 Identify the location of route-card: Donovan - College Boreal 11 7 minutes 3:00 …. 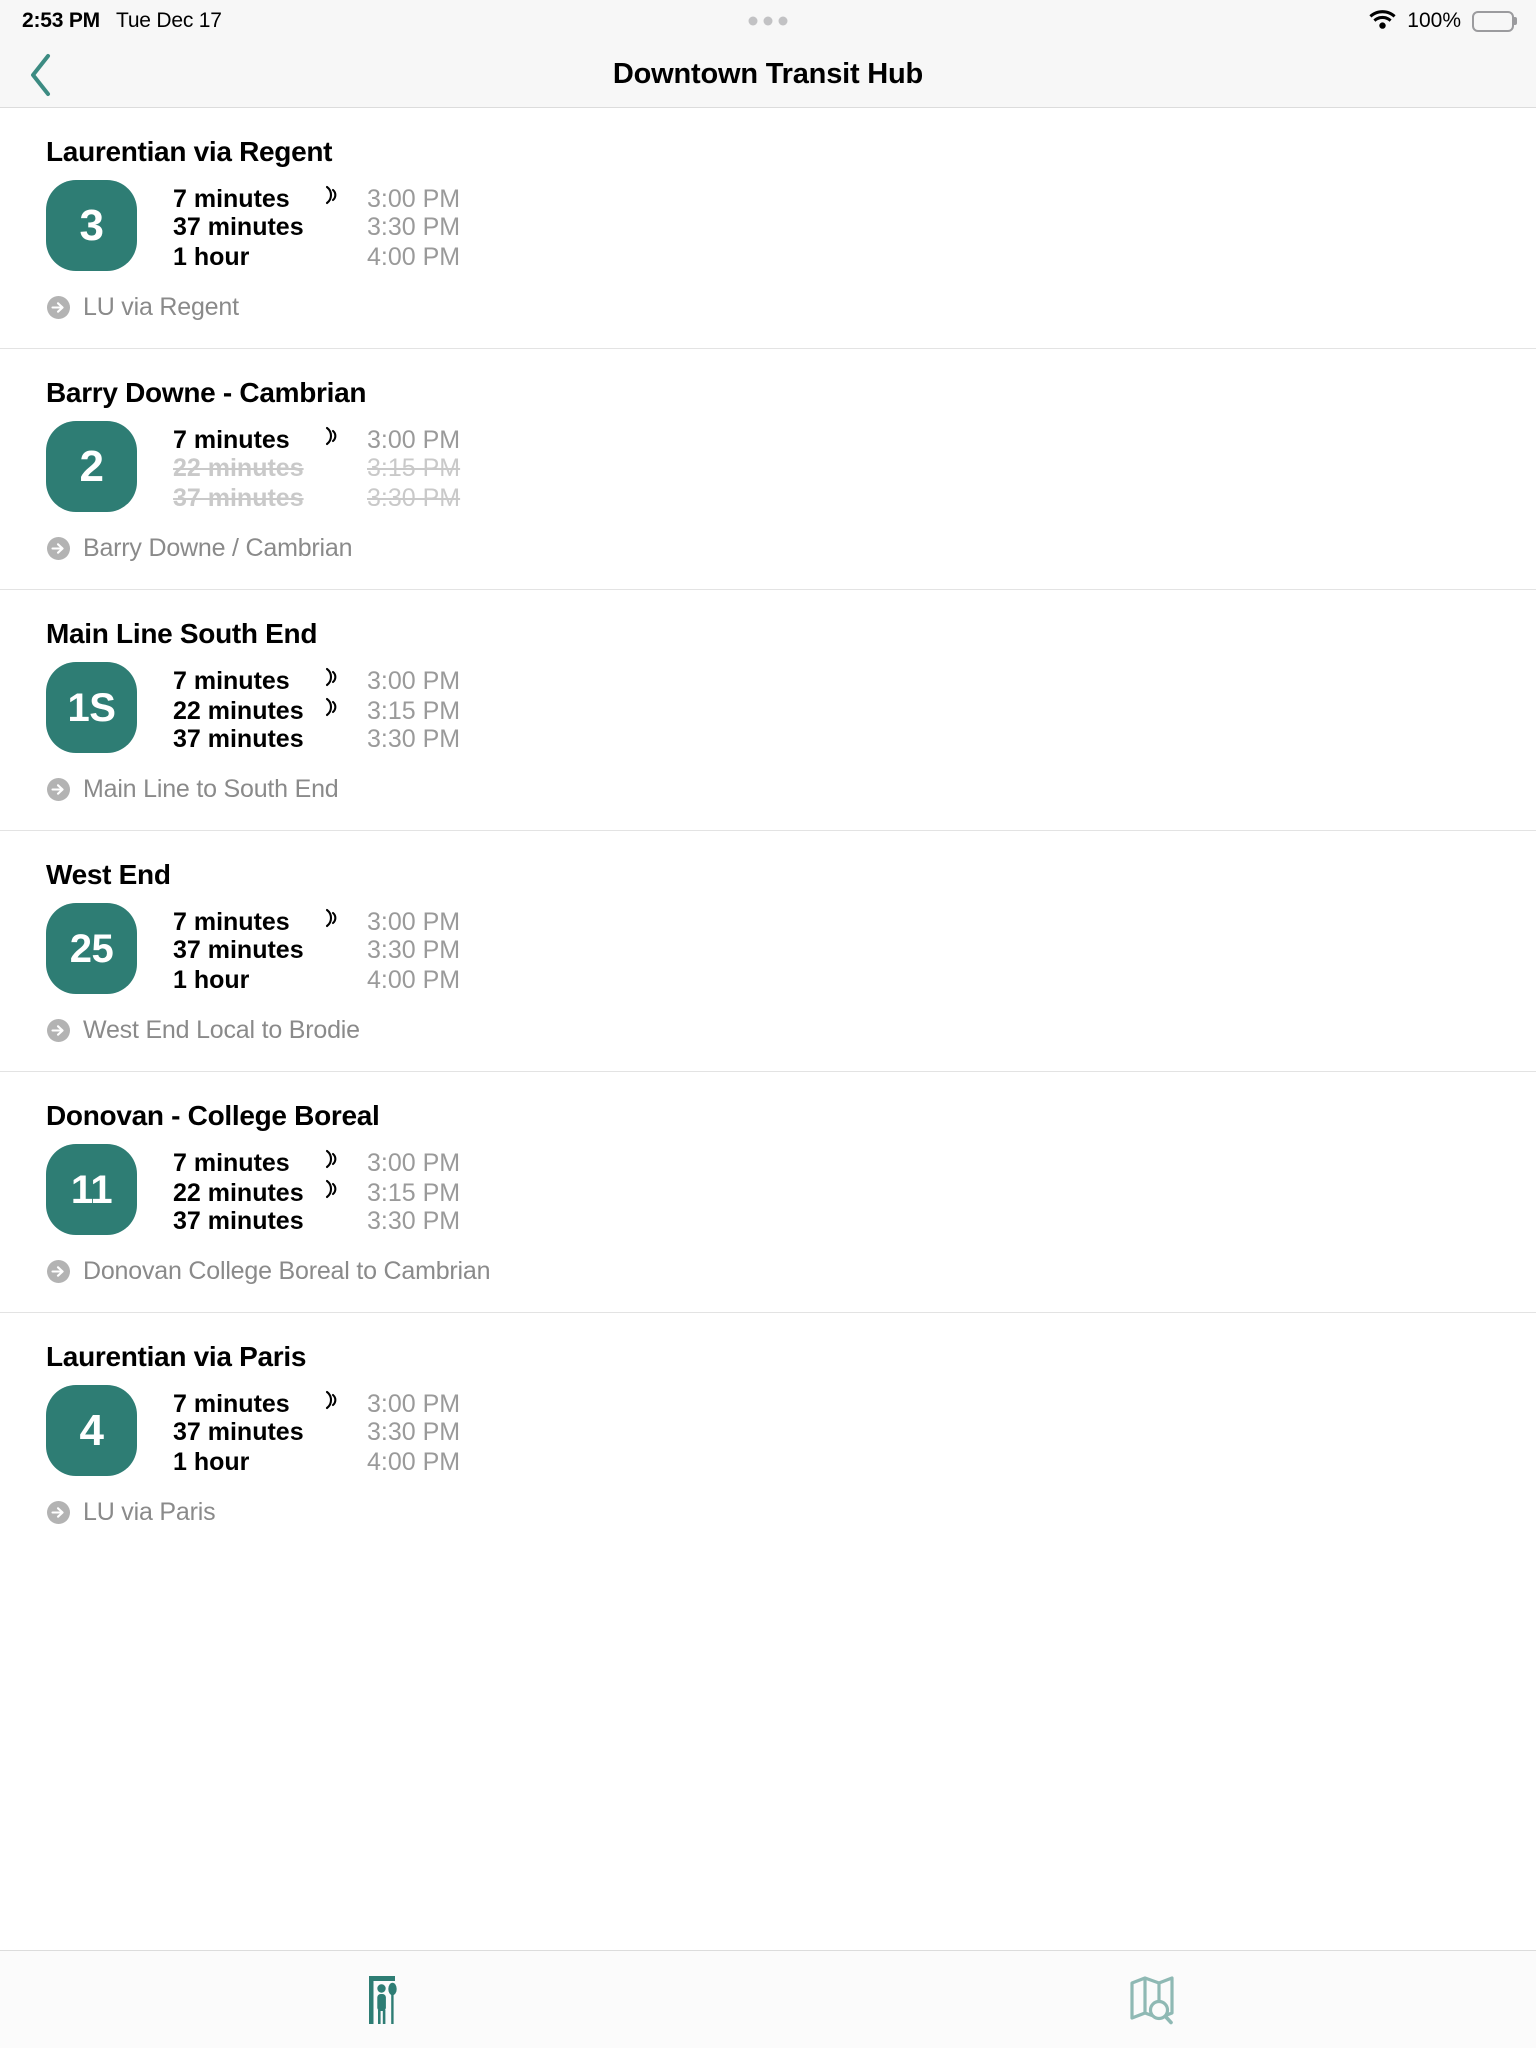
(768, 1192).